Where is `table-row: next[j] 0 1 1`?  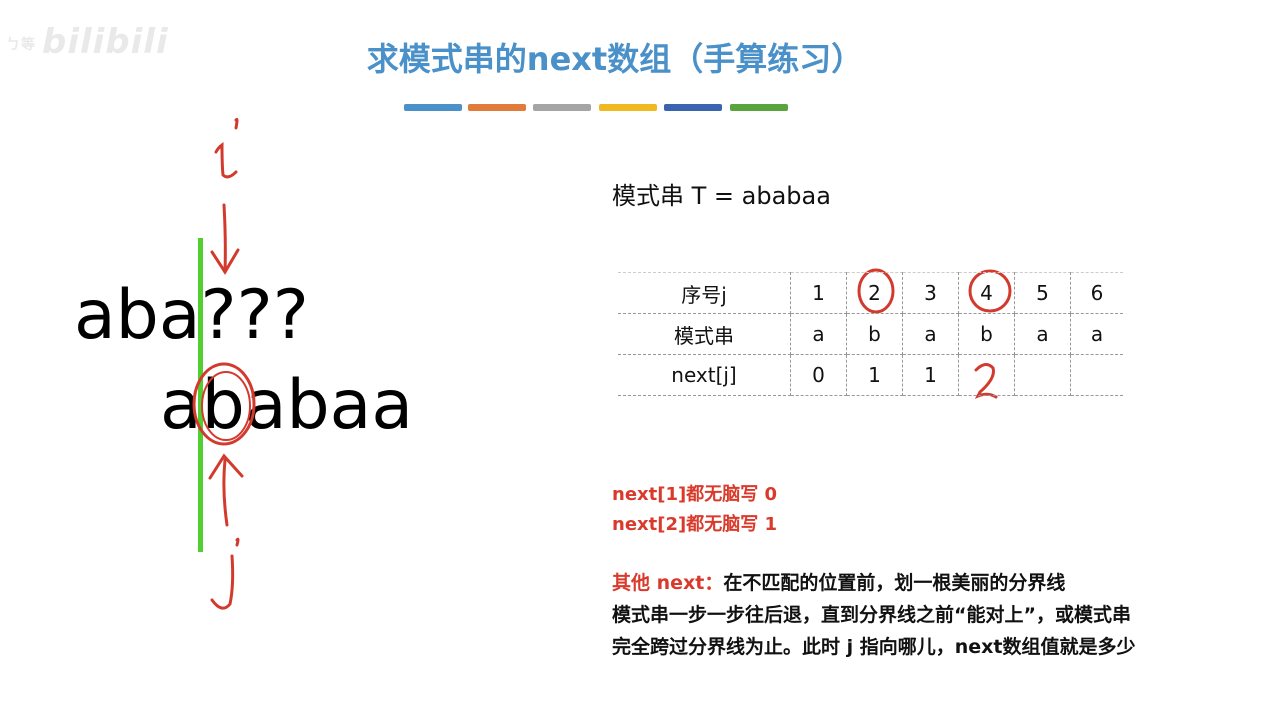 table-row: next[j] 0 1 1 is located at coordinates (870, 375).